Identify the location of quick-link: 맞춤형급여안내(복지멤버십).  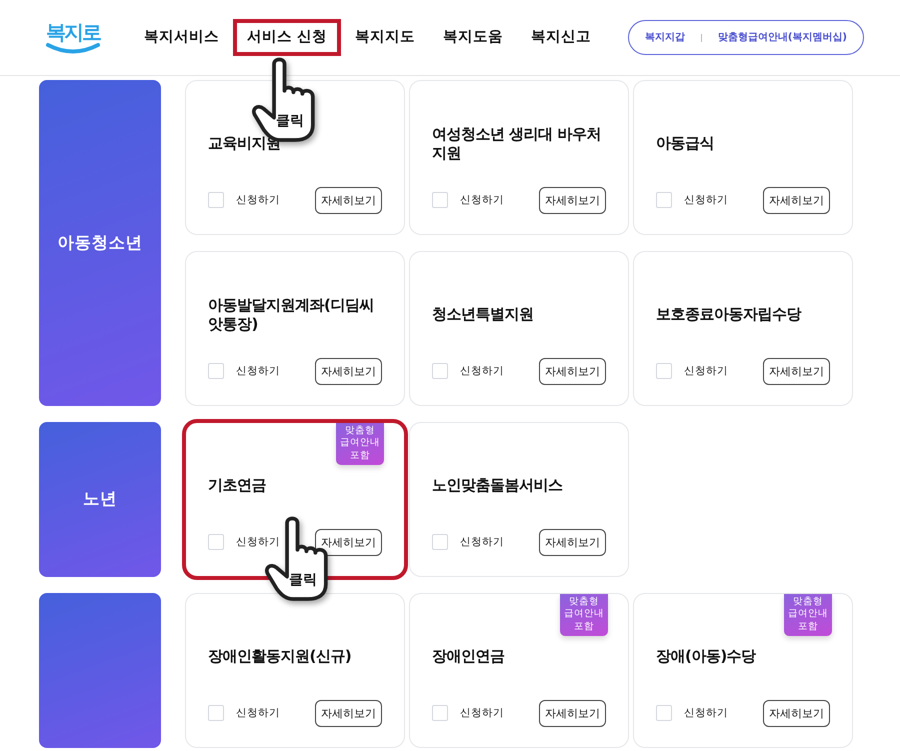
(782, 37).